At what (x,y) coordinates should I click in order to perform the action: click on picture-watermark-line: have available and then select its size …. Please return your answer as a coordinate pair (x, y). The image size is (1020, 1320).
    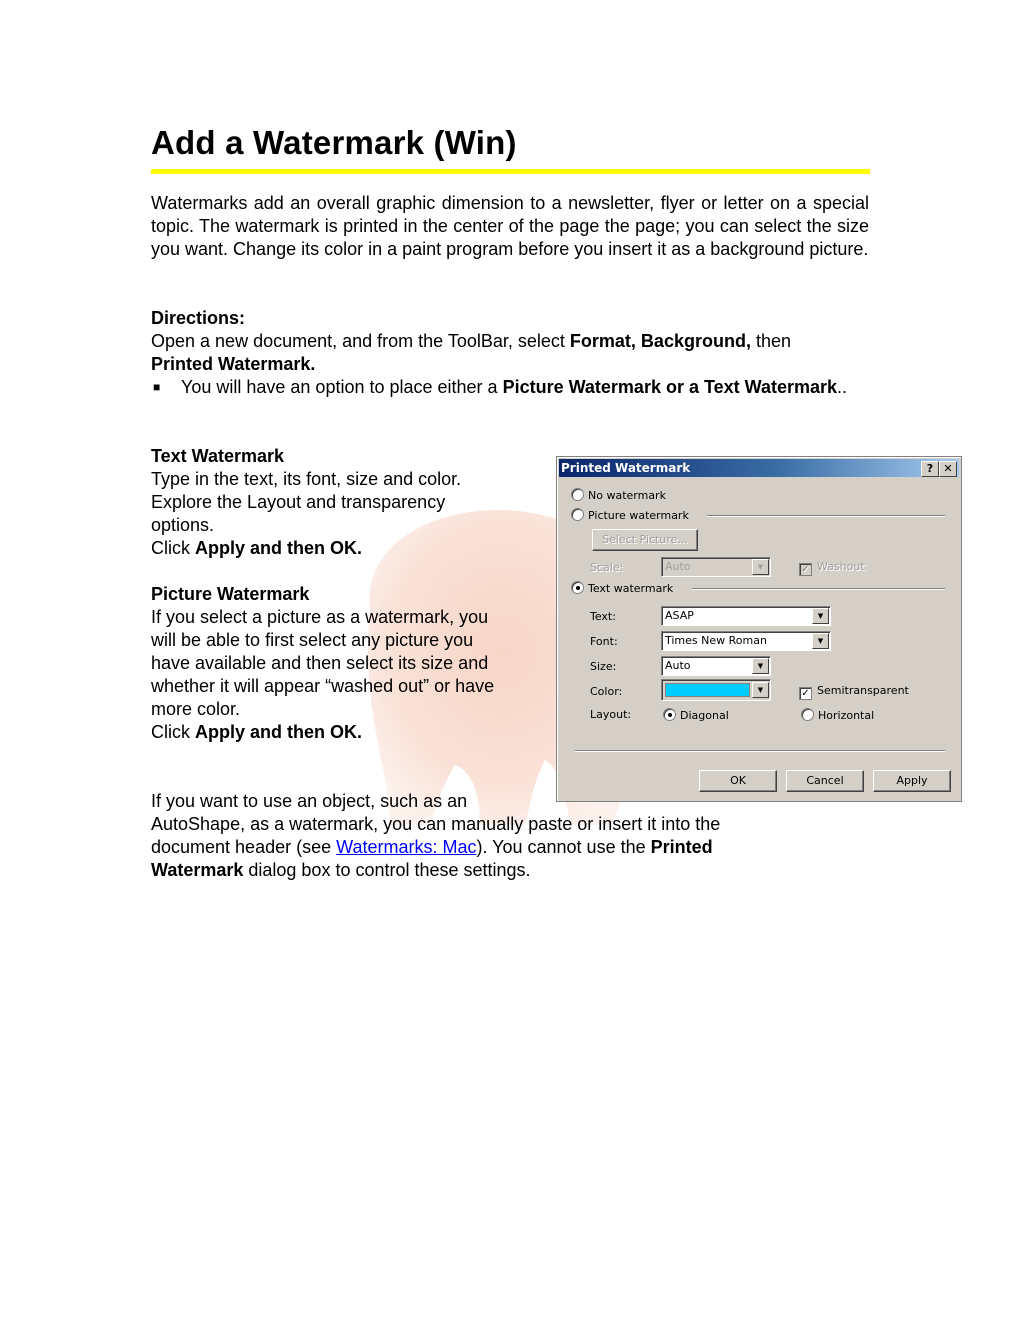
    Looking at the image, I should click on (320, 663).